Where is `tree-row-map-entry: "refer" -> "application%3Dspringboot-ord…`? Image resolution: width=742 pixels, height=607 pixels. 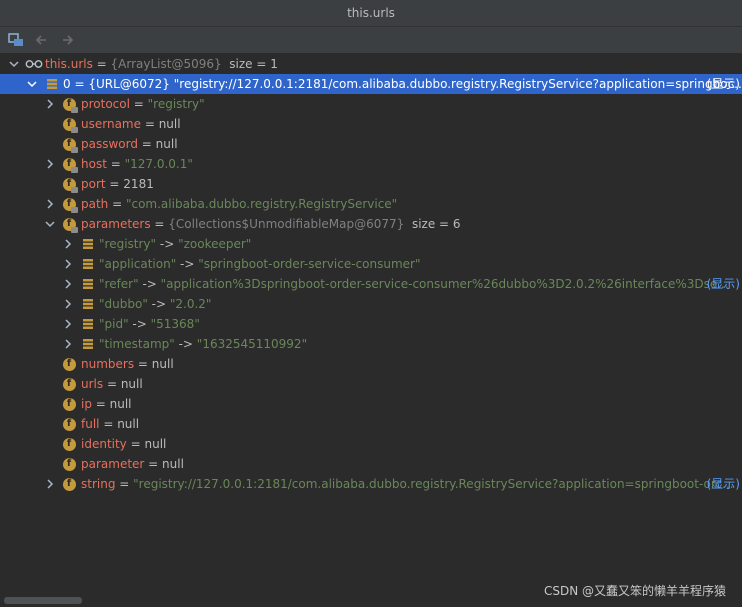 tree-row-map-entry: "refer" -> "application%3Dspringboot-ord… is located at coordinates (371, 284).